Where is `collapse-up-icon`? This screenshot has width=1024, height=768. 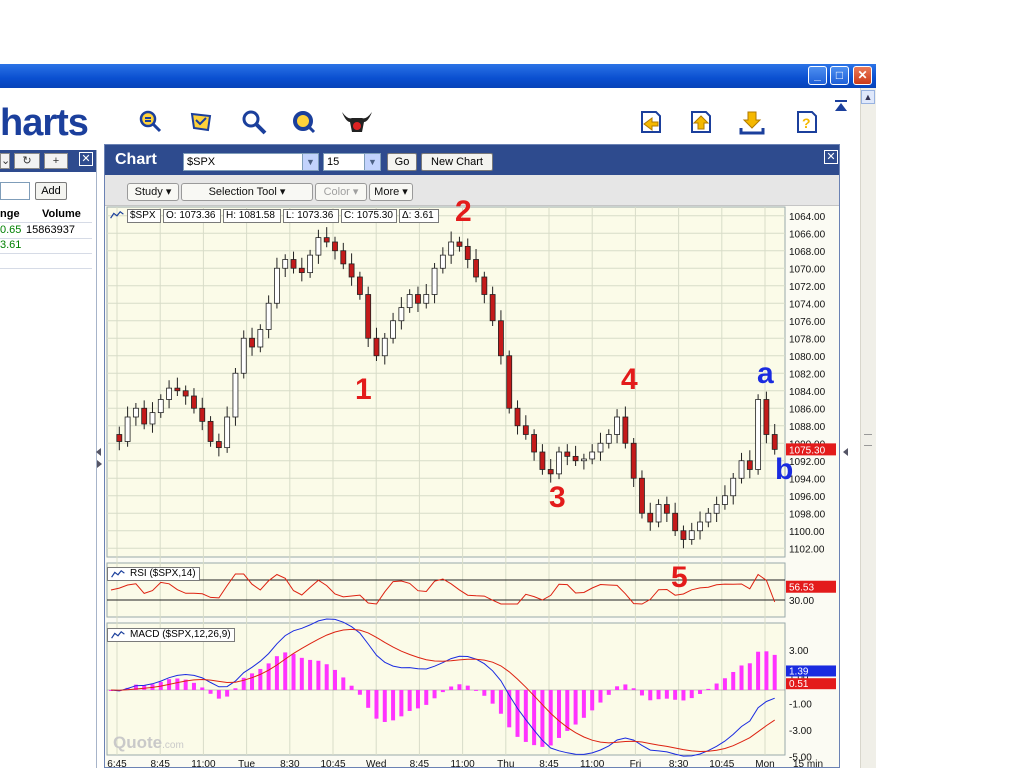 collapse-up-icon is located at coordinates (841, 106).